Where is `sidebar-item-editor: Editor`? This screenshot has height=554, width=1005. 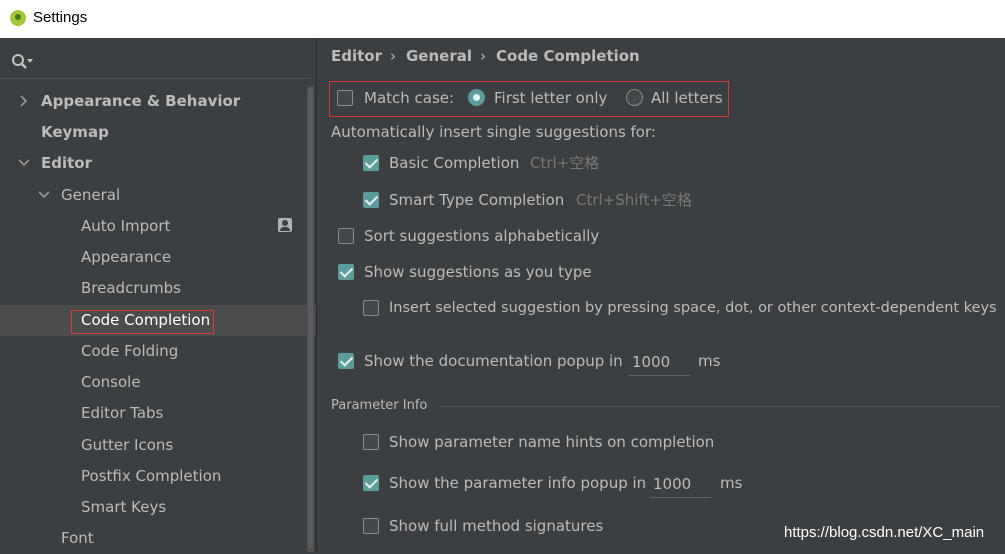
sidebar-item-editor: Editor is located at coordinates (55, 163).